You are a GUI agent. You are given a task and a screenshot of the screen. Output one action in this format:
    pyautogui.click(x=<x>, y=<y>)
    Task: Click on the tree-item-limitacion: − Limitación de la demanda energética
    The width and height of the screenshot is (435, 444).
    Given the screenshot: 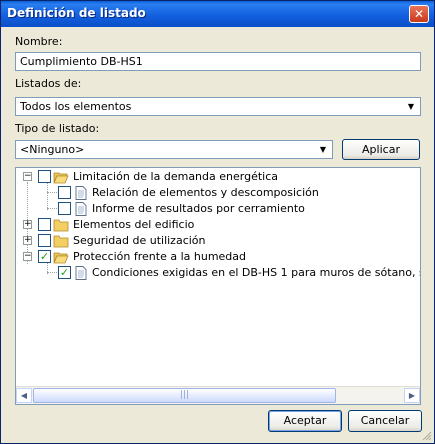 What is the action you would take?
    pyautogui.click(x=218, y=177)
    